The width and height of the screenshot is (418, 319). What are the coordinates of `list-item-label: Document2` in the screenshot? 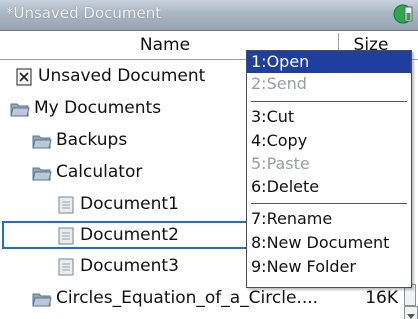 It's located at (129, 235).